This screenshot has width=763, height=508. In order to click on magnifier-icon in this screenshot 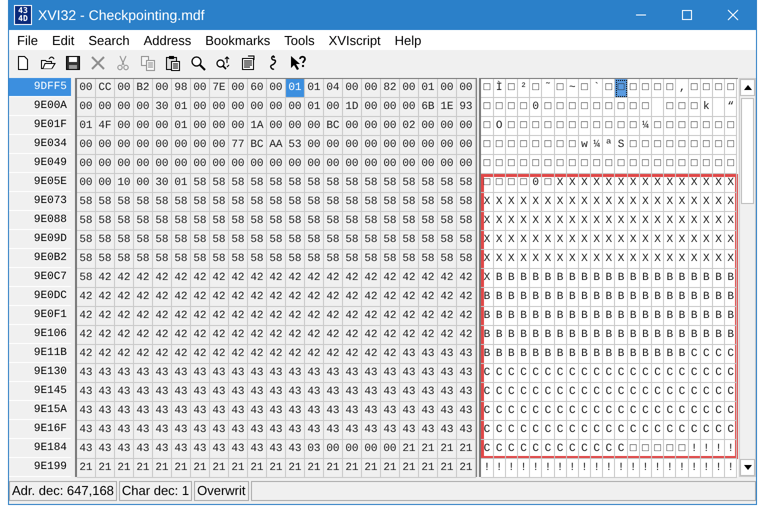, I will do `click(198, 63)`.